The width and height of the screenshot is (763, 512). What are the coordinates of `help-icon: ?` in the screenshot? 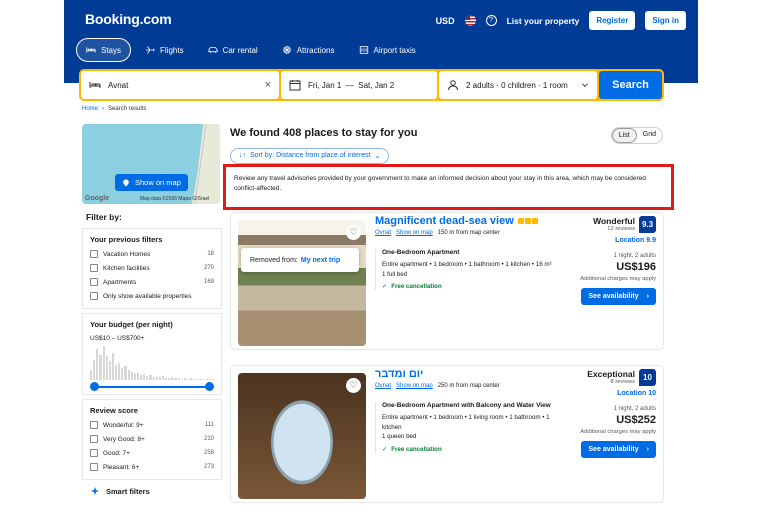 It's located at (491, 20).